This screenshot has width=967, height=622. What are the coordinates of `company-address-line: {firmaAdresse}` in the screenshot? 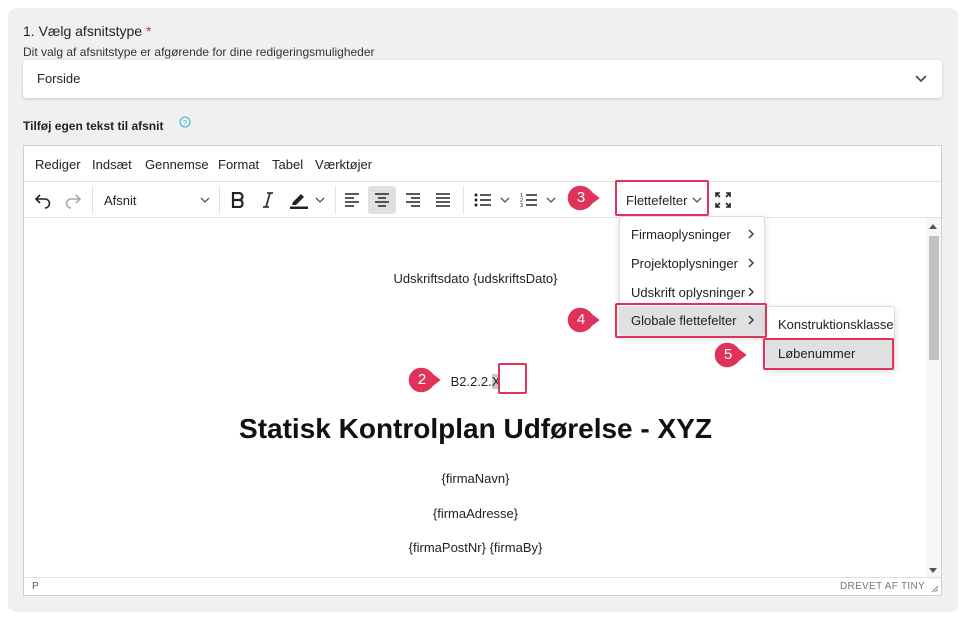 It's located at (475, 513).